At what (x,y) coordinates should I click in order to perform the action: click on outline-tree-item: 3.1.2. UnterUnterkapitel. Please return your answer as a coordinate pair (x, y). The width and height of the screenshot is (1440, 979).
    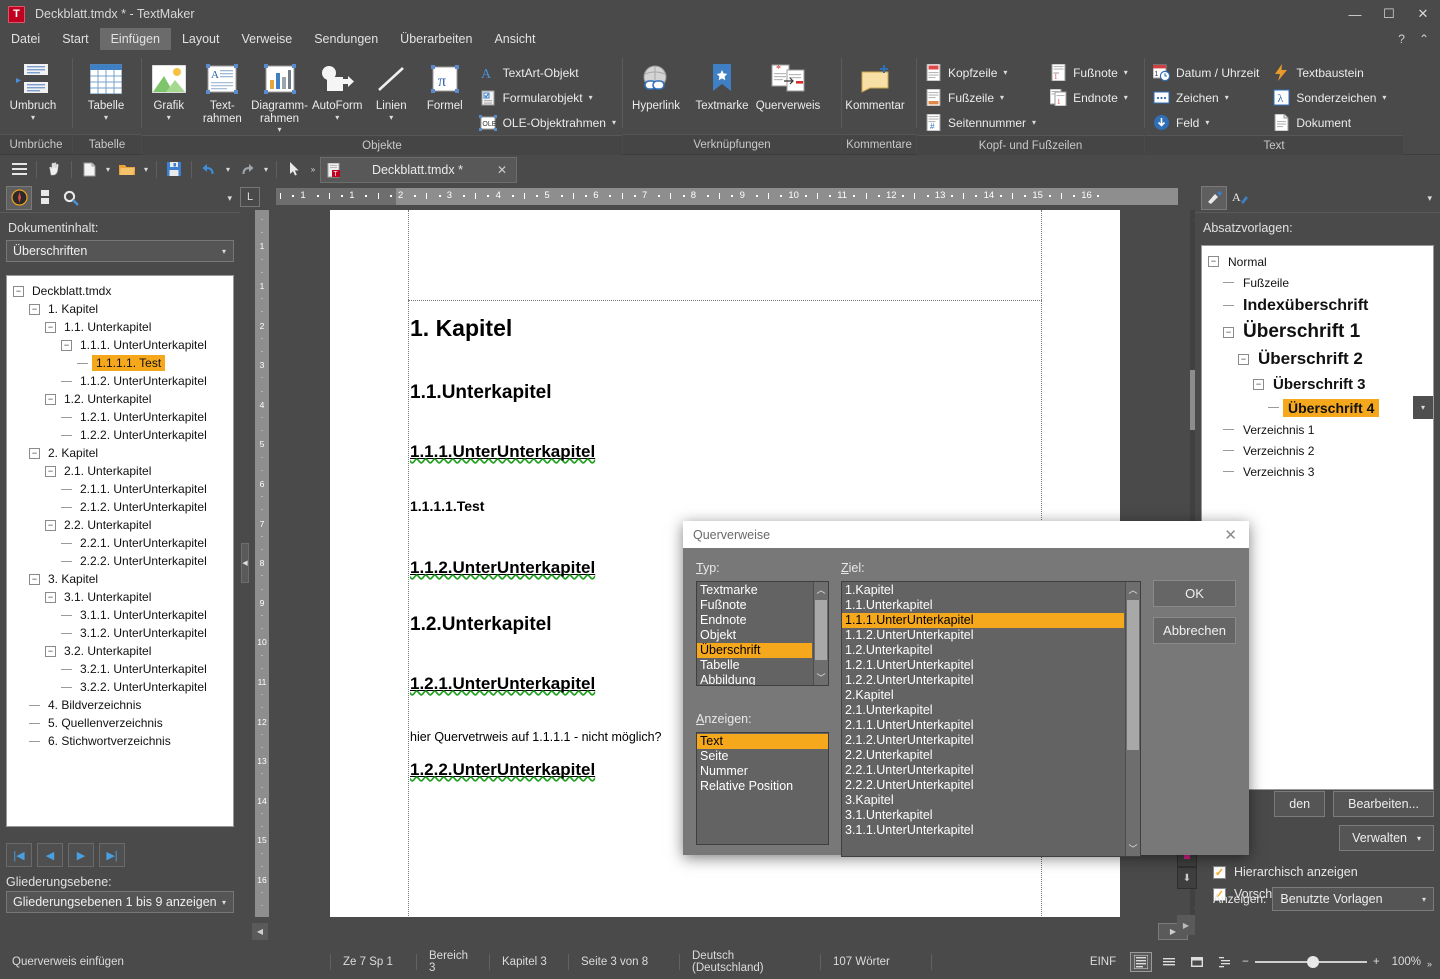
    Looking at the image, I should click on (120, 633).